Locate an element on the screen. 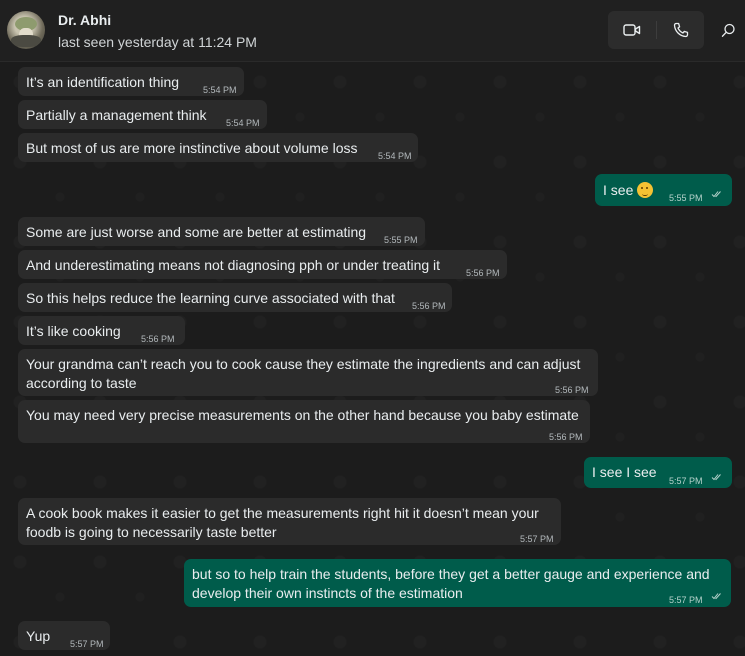  message-bubble-outgoing: I see I see 5:57 PM is located at coordinates (658, 472).